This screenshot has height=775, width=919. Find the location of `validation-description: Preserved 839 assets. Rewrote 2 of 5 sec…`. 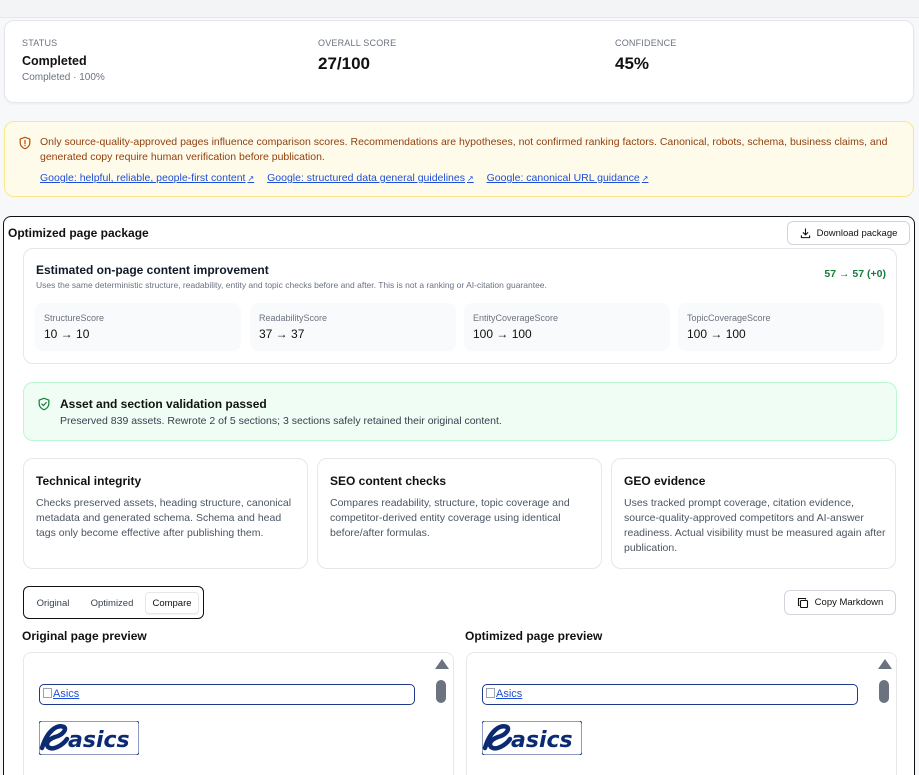

validation-description: Preserved 839 assets. Rewrote 2 of 5 sec… is located at coordinates (281, 421).